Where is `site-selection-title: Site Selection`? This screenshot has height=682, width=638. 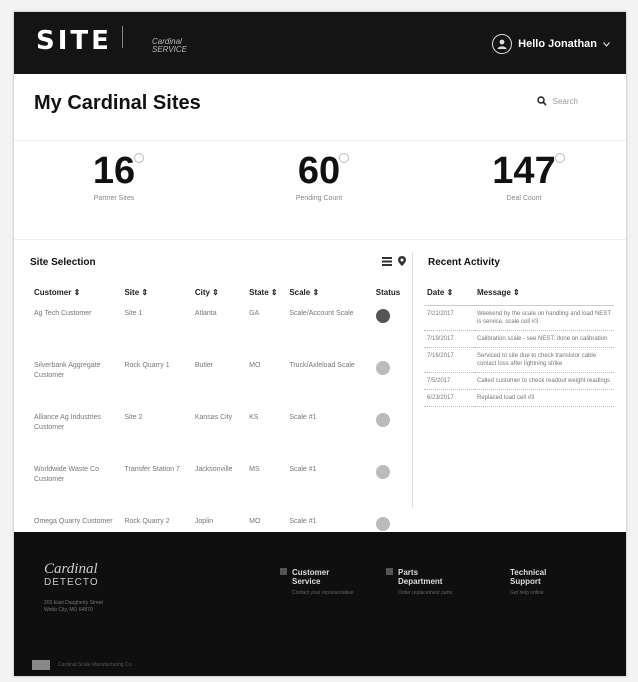
site-selection-title: Site Selection is located at coordinates (63, 262).